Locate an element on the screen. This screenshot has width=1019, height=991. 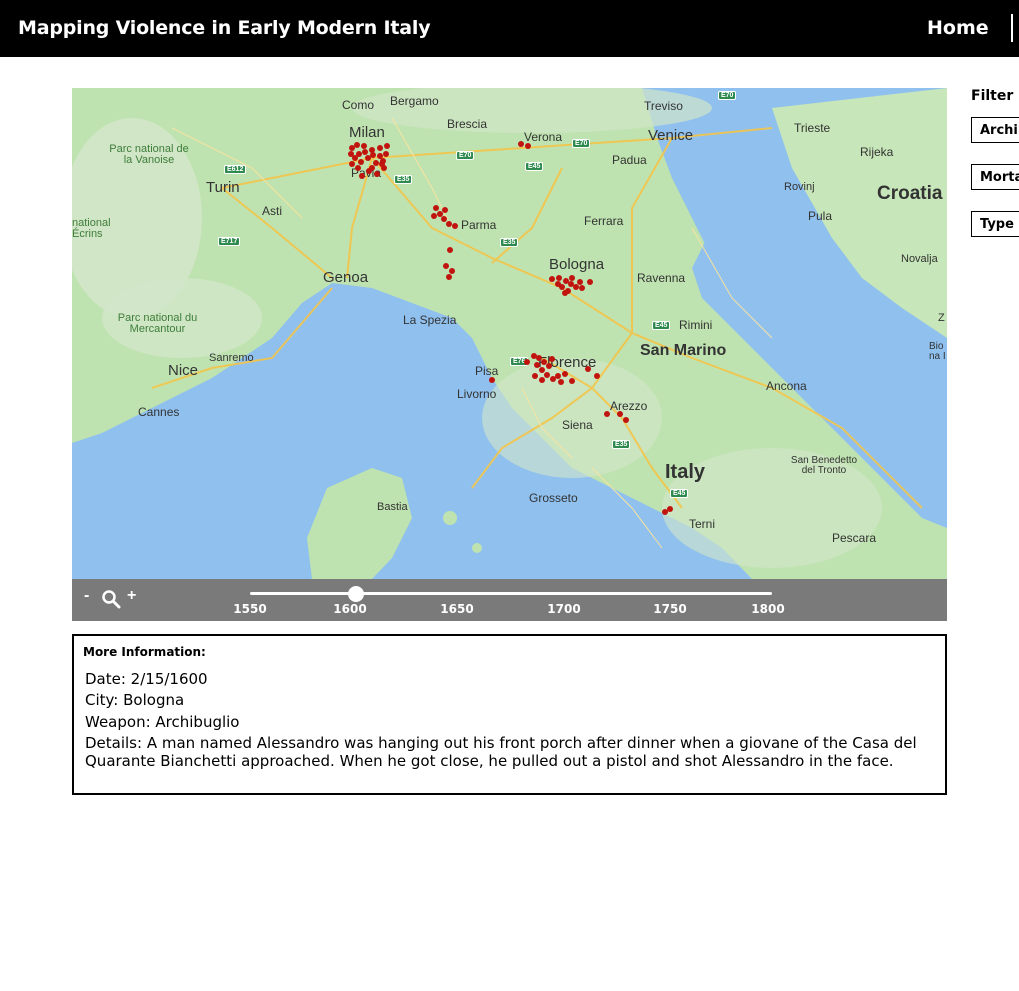
map-label-verona: Verona is located at coordinates (543, 137).